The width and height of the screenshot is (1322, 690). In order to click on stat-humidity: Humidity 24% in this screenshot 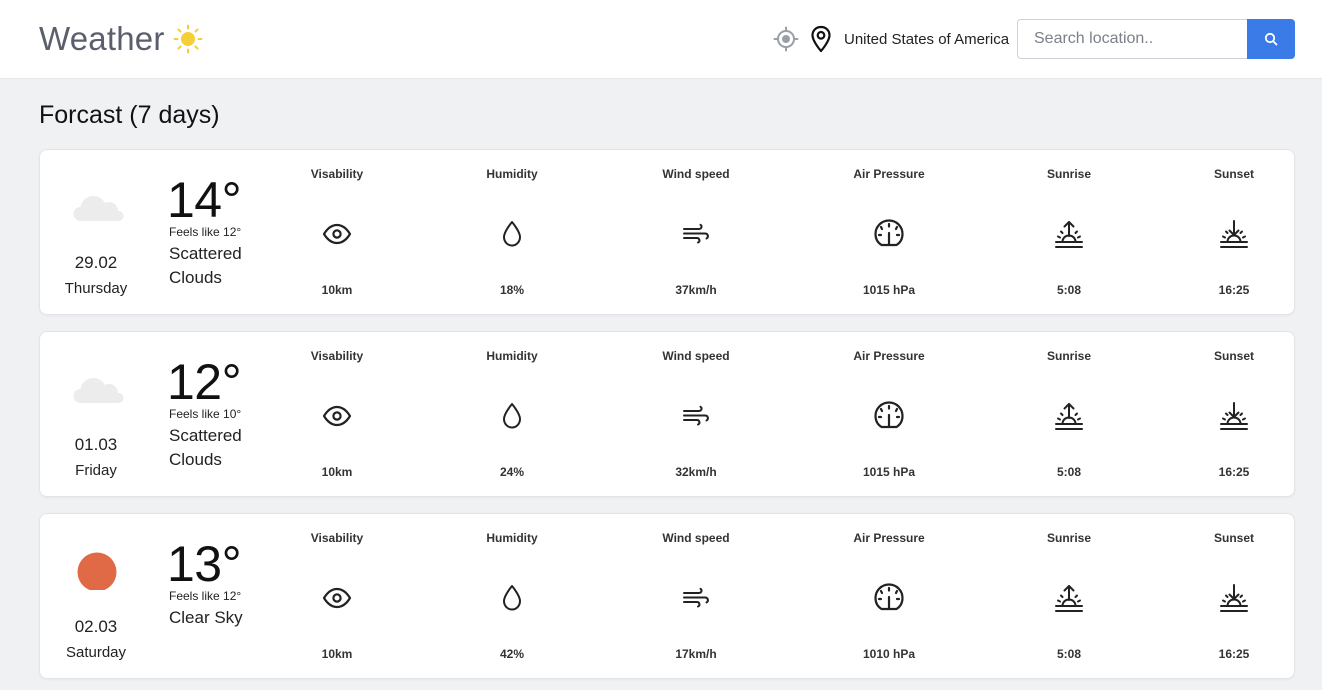, I will do `click(512, 414)`.